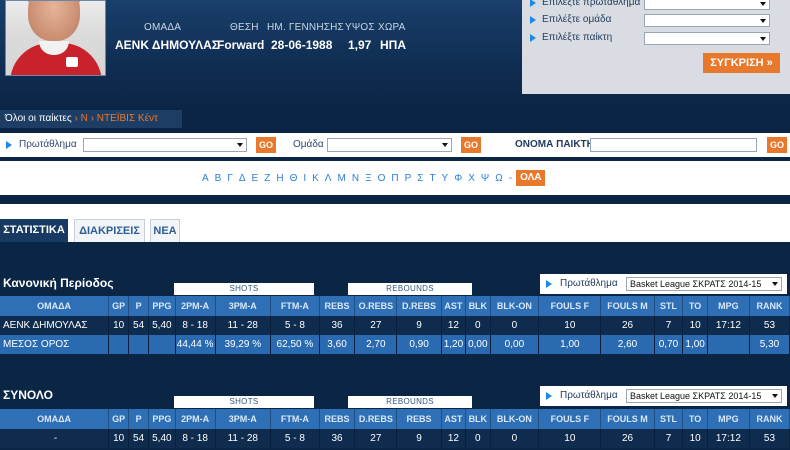 This screenshot has height=450, width=790. I want to click on country-value: ΗΠΑ, so click(393, 45).